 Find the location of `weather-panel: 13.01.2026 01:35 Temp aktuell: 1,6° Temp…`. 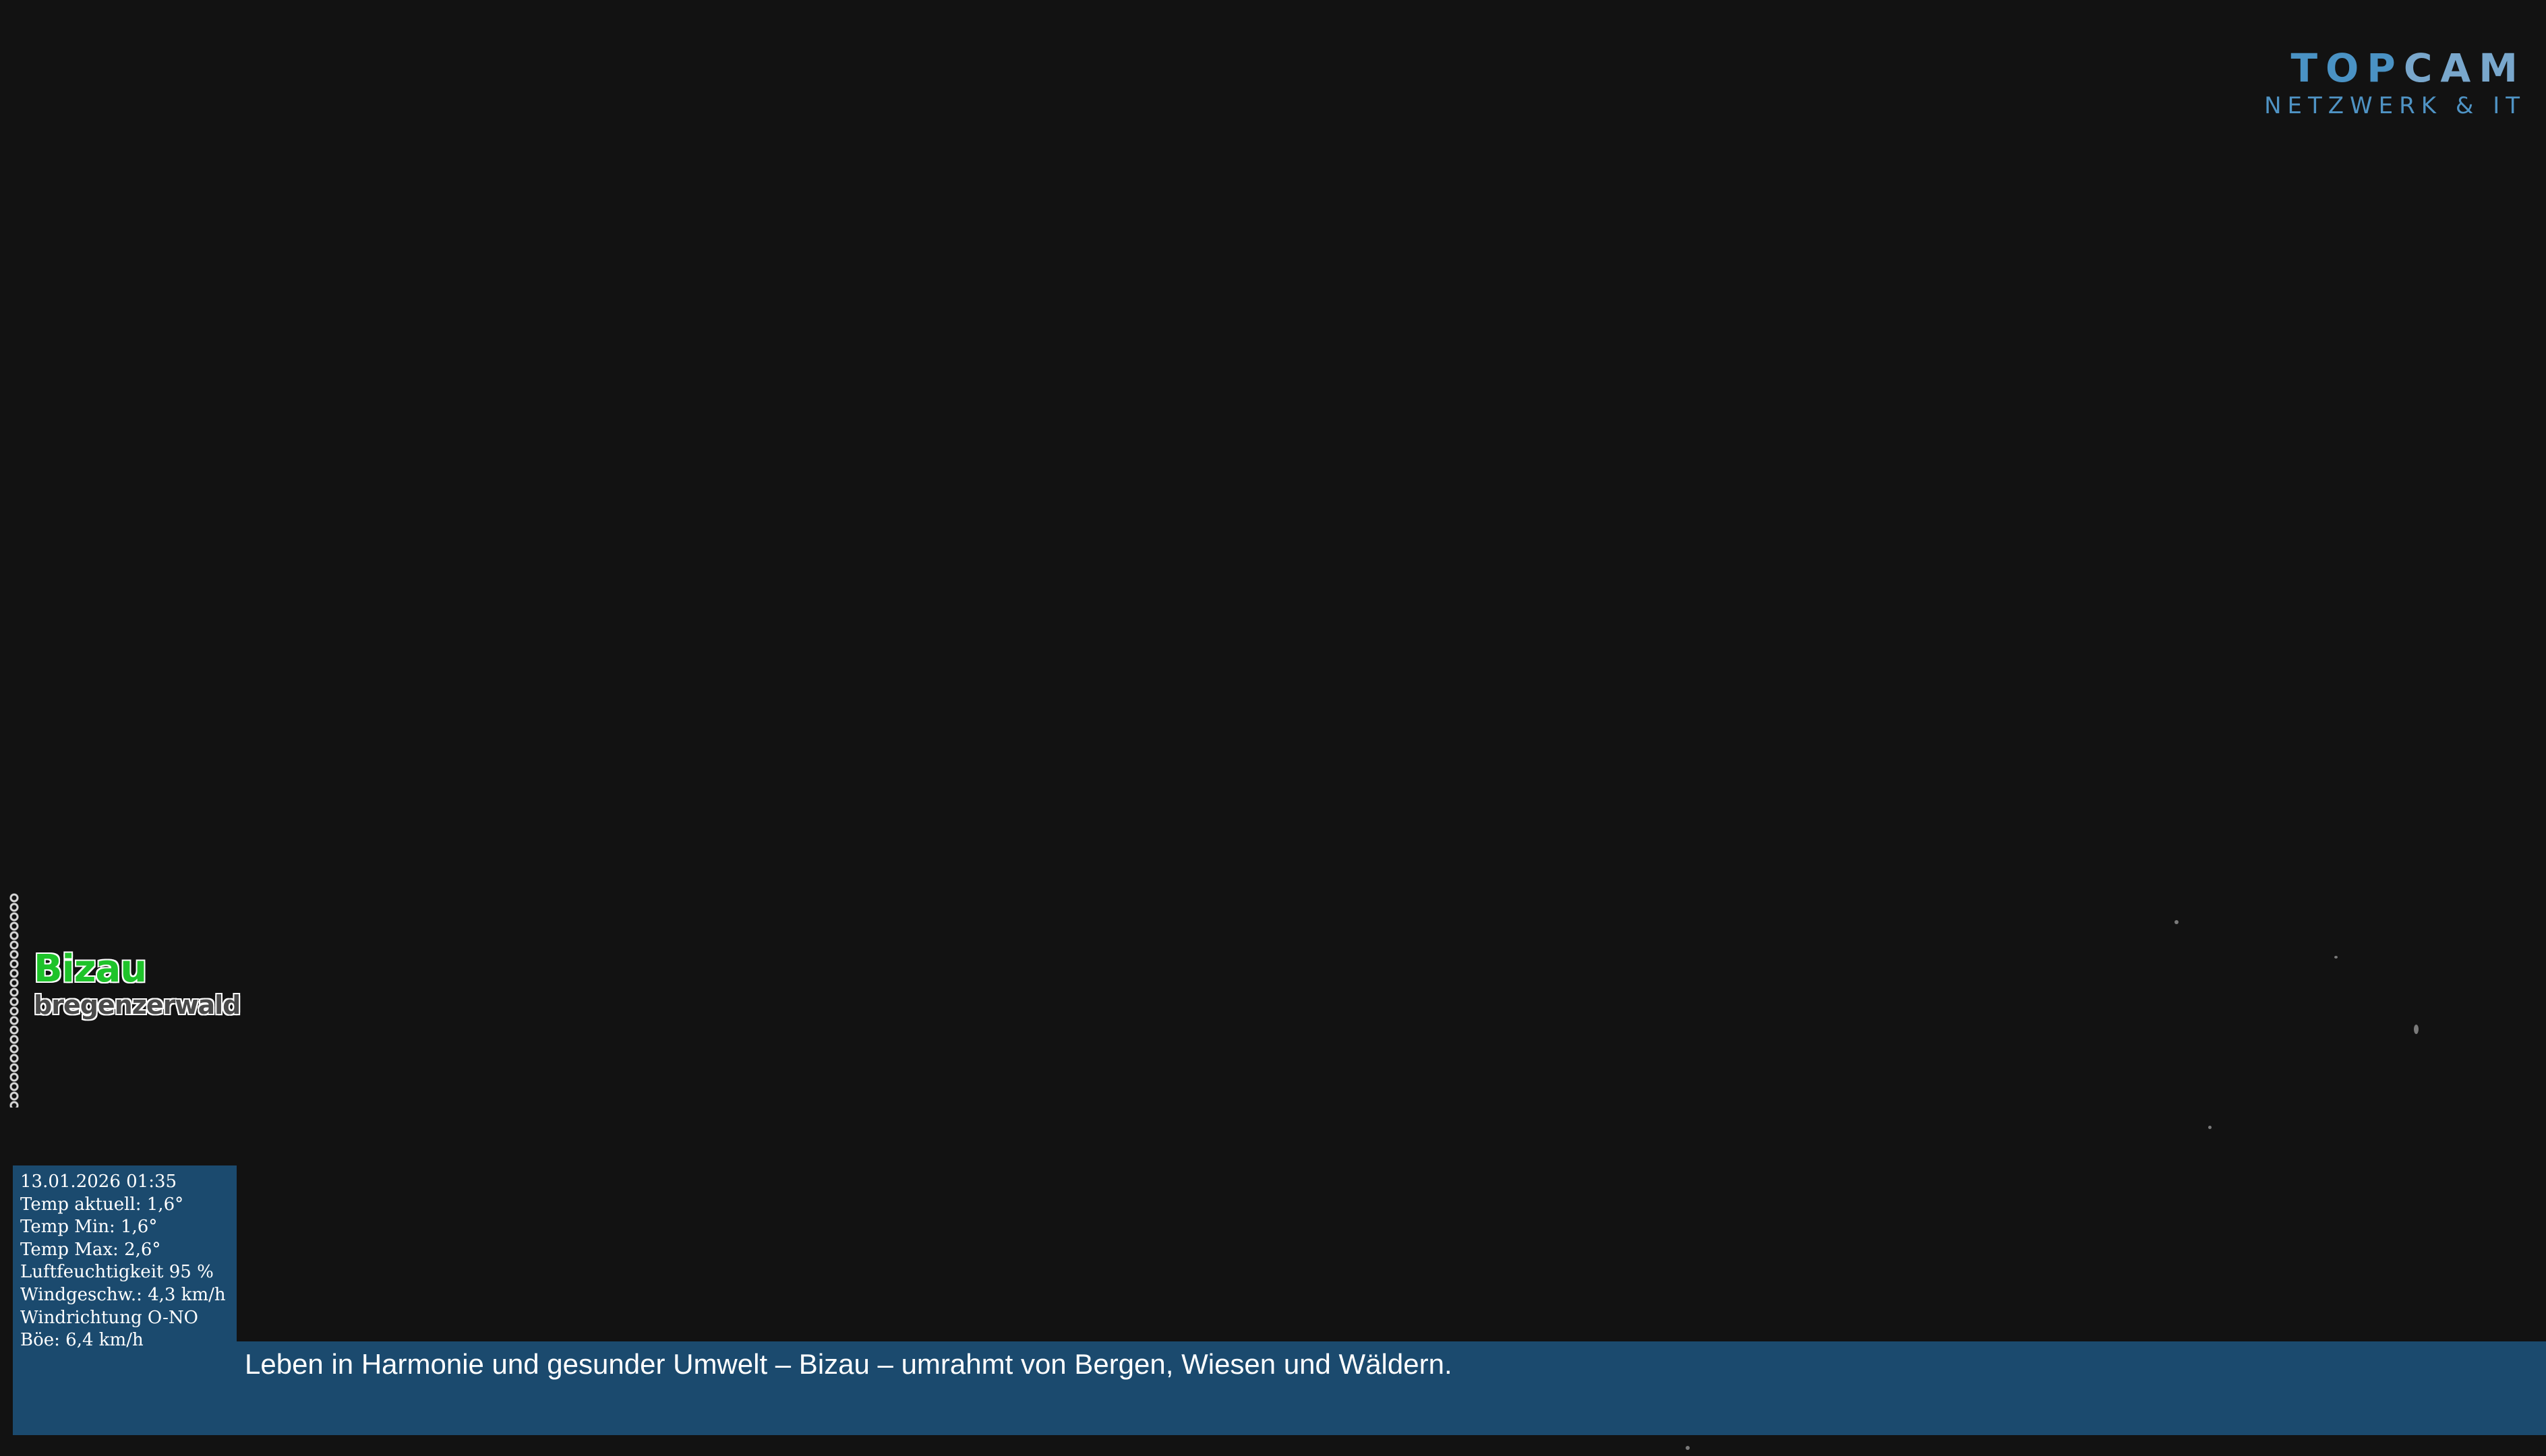

weather-panel: 13.01.2026 01:35 Temp aktuell: 1,6° Temp… is located at coordinates (125, 1300).